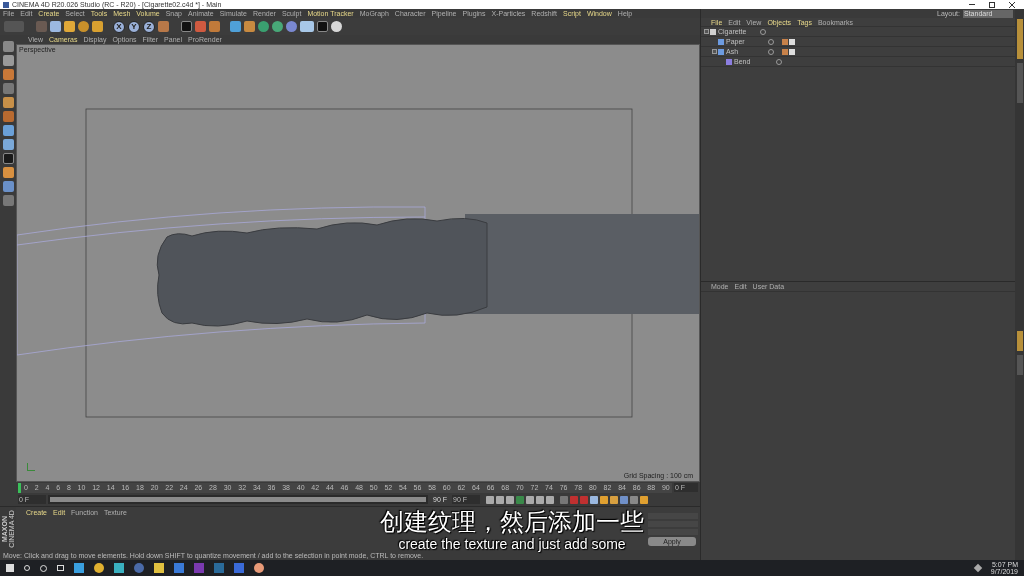 The width and height of the screenshot is (1024, 576). Describe the element at coordinates (119, 26) in the screenshot. I see `axis-lock-button: X` at that location.